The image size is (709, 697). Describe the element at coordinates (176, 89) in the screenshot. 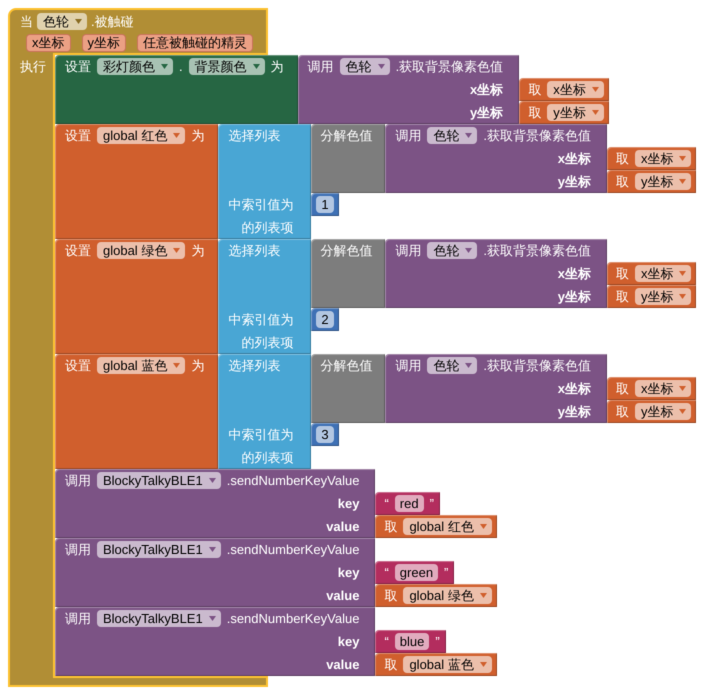

I see `set-property-block` at that location.